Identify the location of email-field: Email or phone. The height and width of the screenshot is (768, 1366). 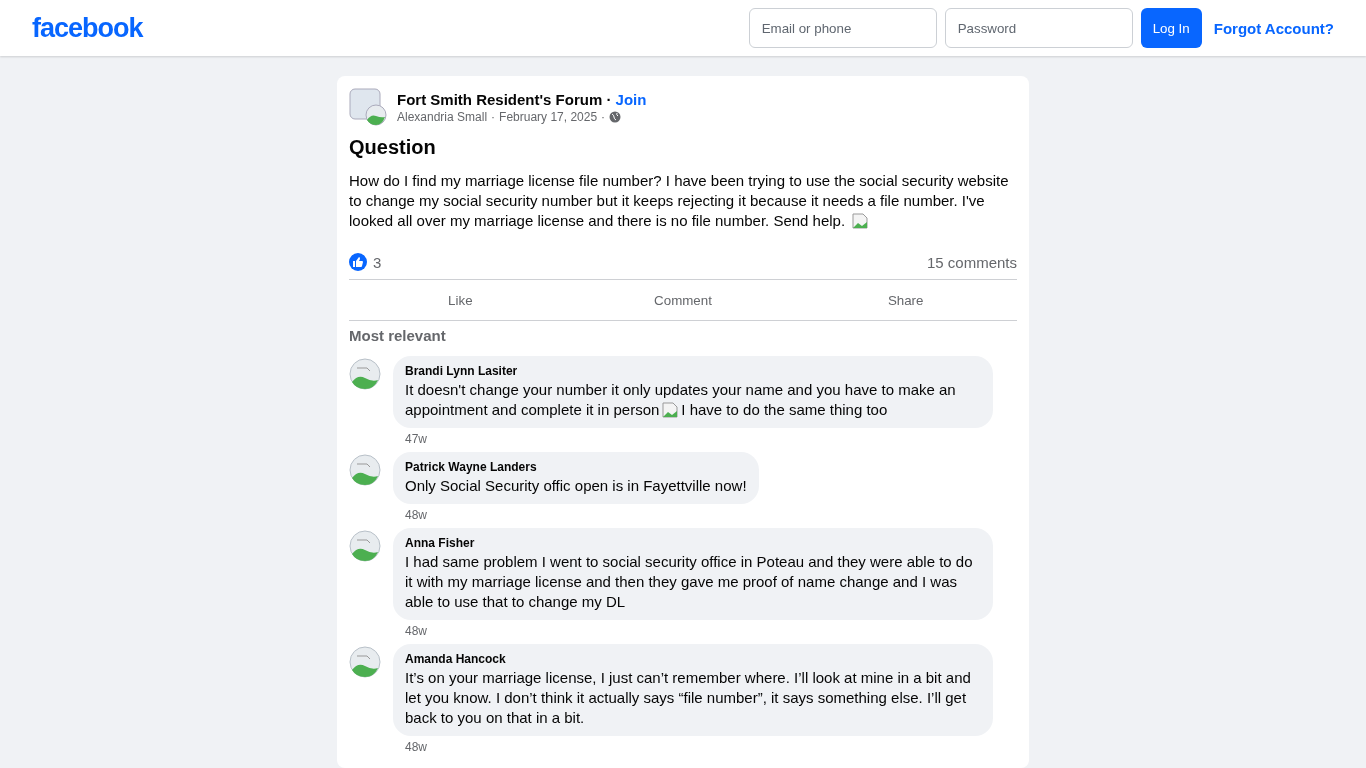
(842, 28).